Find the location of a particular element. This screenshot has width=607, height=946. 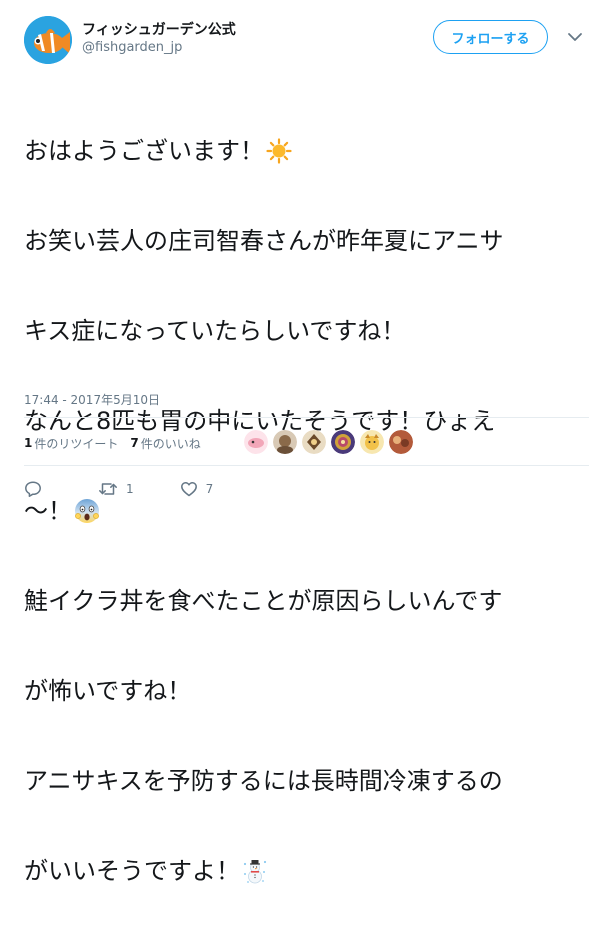

avatar is located at coordinates (48, 40).